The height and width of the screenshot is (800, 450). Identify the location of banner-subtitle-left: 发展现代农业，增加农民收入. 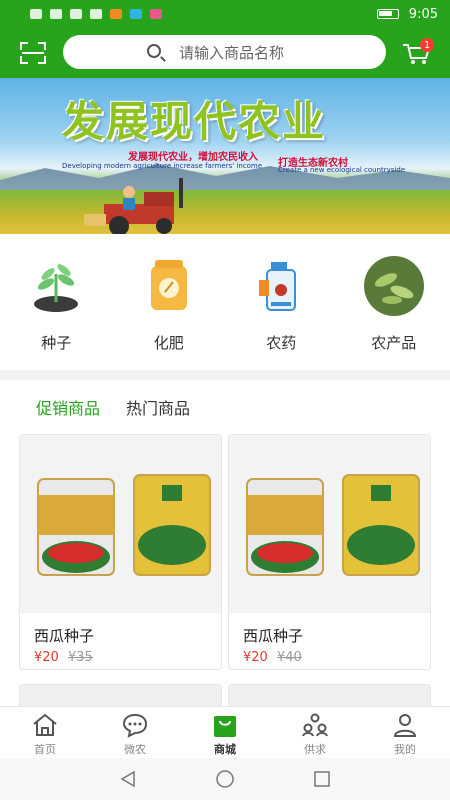
(193, 157).